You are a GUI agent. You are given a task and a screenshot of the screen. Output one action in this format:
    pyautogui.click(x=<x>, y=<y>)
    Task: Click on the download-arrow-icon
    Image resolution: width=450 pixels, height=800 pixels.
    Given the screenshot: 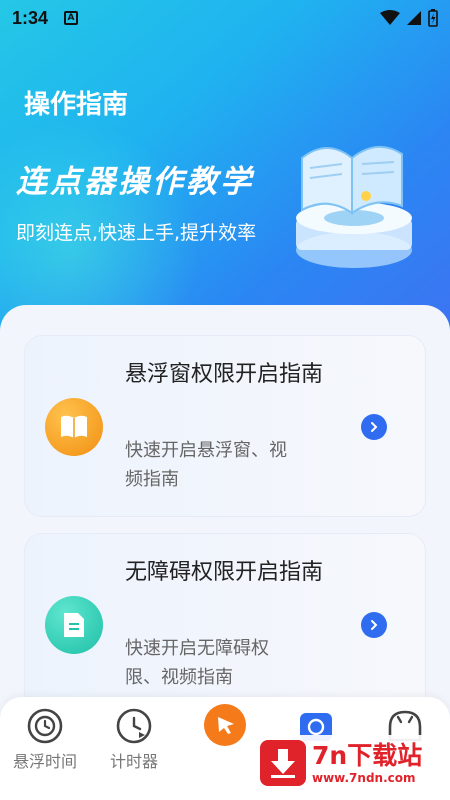 What is the action you would take?
    pyautogui.click(x=283, y=763)
    